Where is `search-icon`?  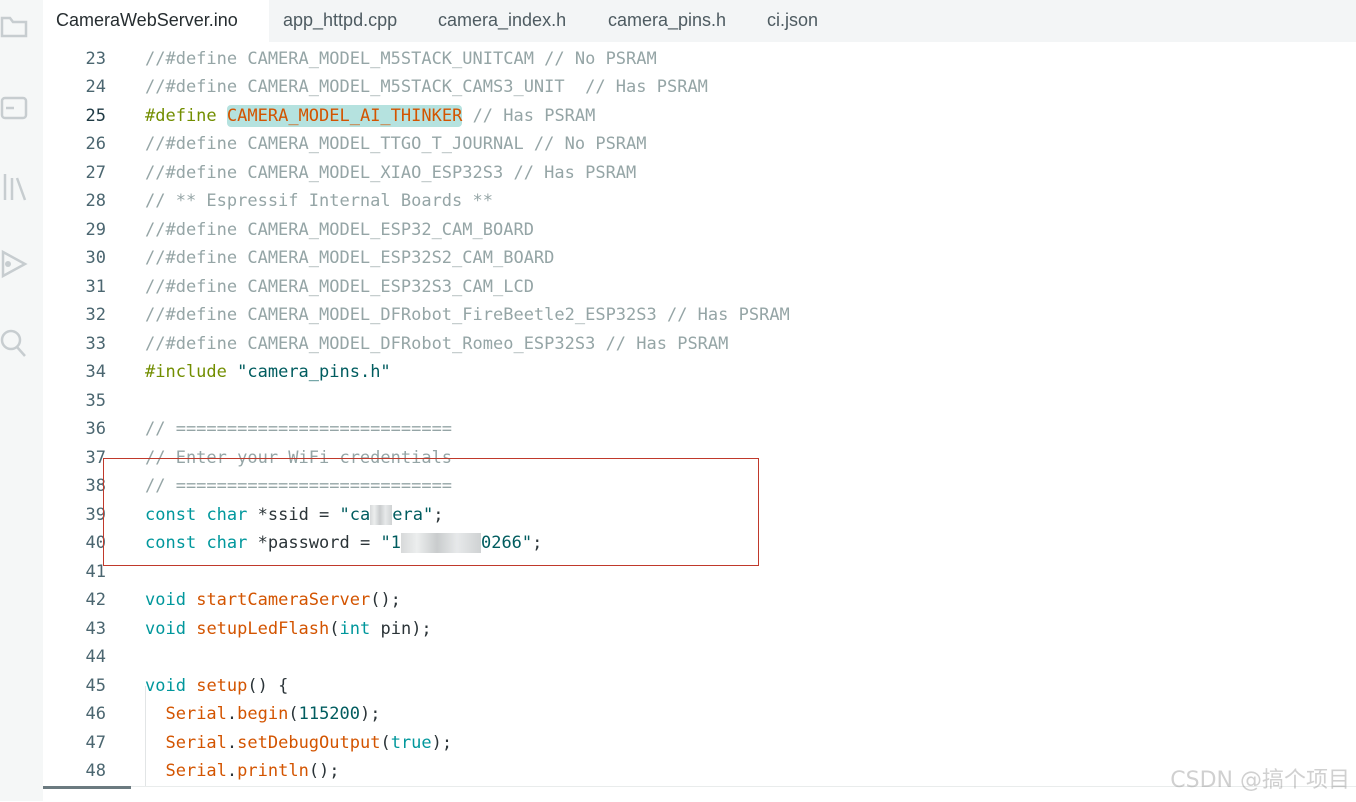 search-icon is located at coordinates (15, 342).